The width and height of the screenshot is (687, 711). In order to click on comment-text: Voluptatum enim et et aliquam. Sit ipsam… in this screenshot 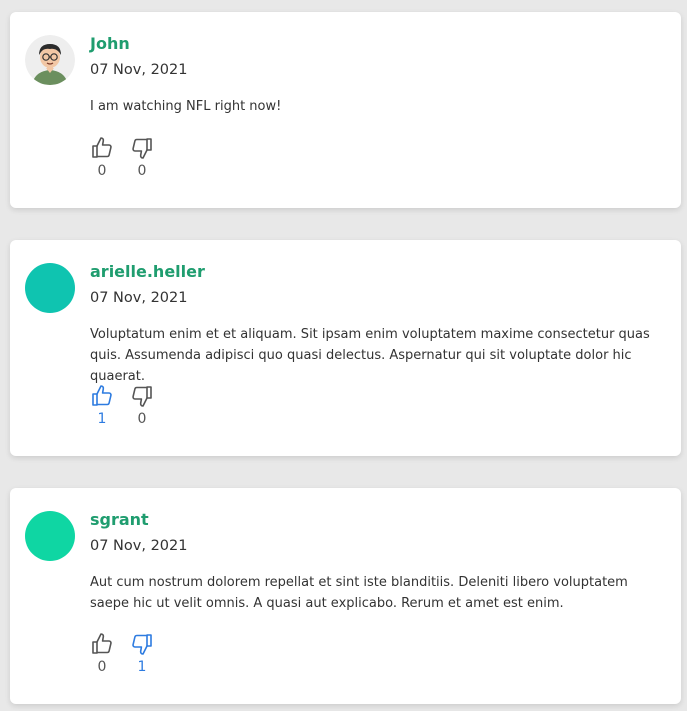, I will do `click(370, 355)`.